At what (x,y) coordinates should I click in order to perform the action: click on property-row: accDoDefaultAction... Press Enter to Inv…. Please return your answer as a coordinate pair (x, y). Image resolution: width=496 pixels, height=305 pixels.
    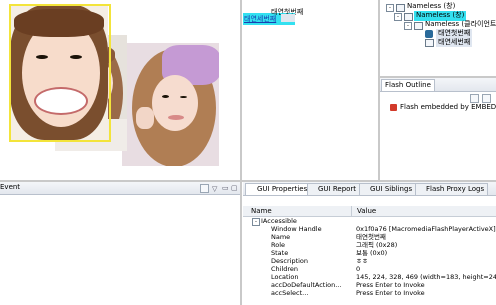
    Looking at the image, I should click on (372, 285).